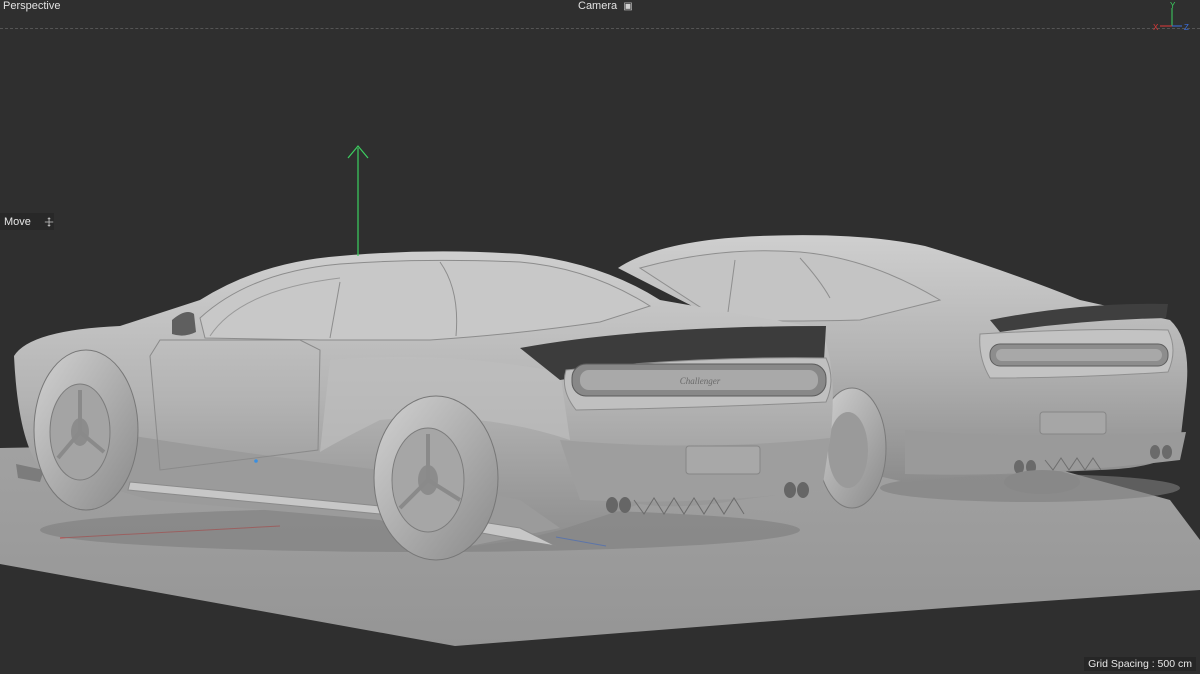  I want to click on axis-orientation-gizmo: Y X Z, so click(1171, 16).